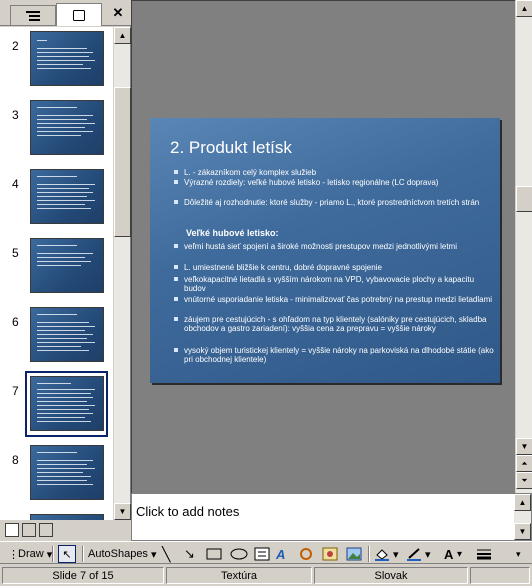 This screenshot has width=532, height=586. What do you see at coordinates (262, 554) in the screenshot?
I see `textbox-icon` at bounding box center [262, 554].